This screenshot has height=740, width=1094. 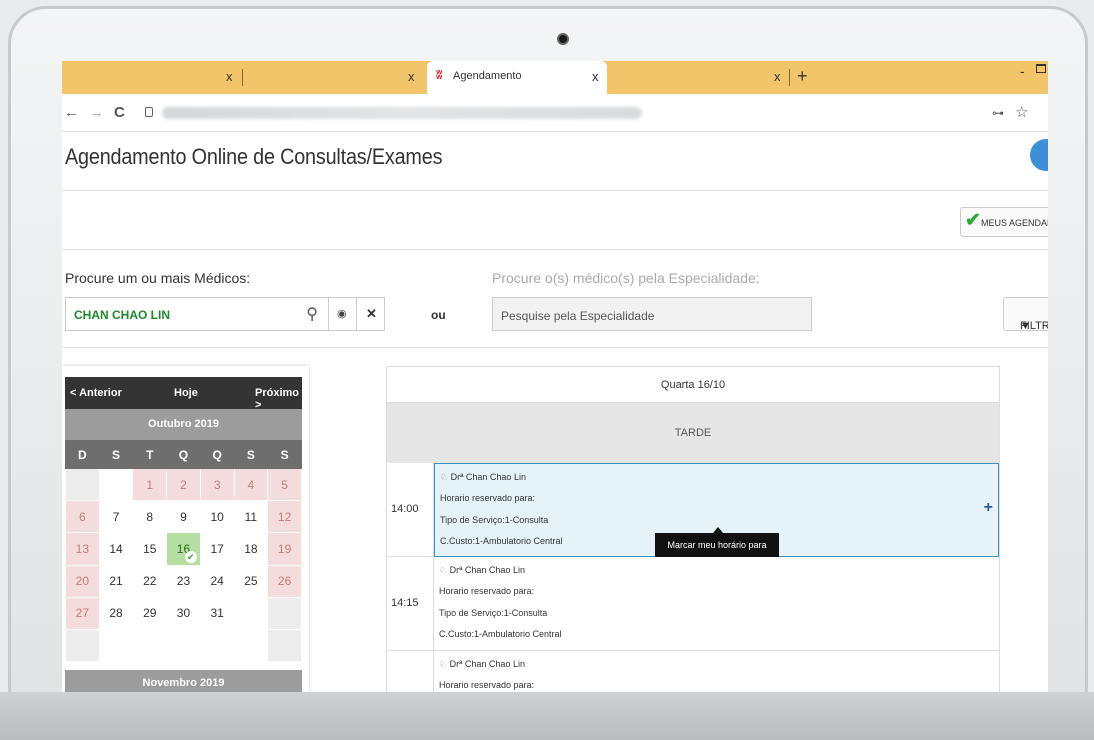 What do you see at coordinates (802, 76) in the screenshot?
I see `new-tab-button: +` at bounding box center [802, 76].